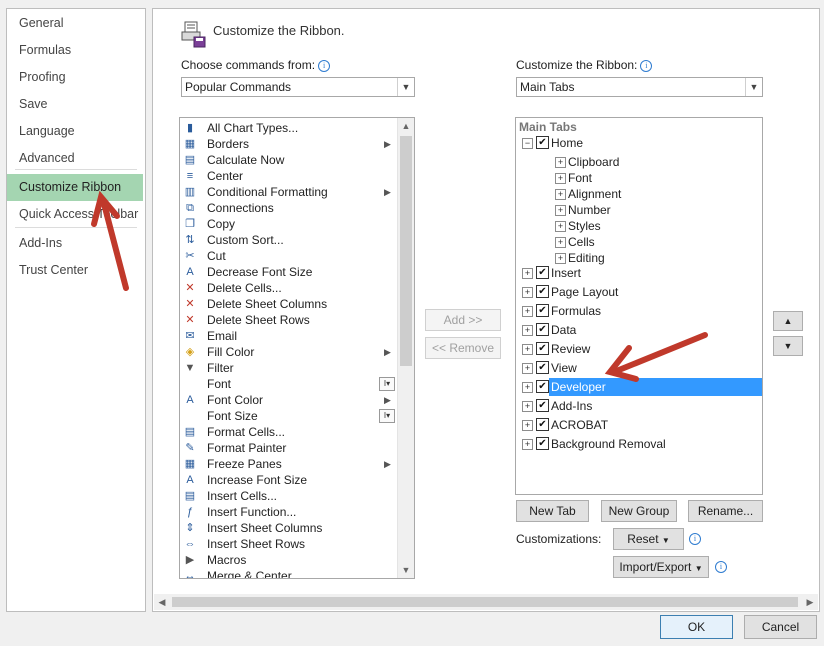  I want to click on cancel-button: Cancel, so click(780, 627).